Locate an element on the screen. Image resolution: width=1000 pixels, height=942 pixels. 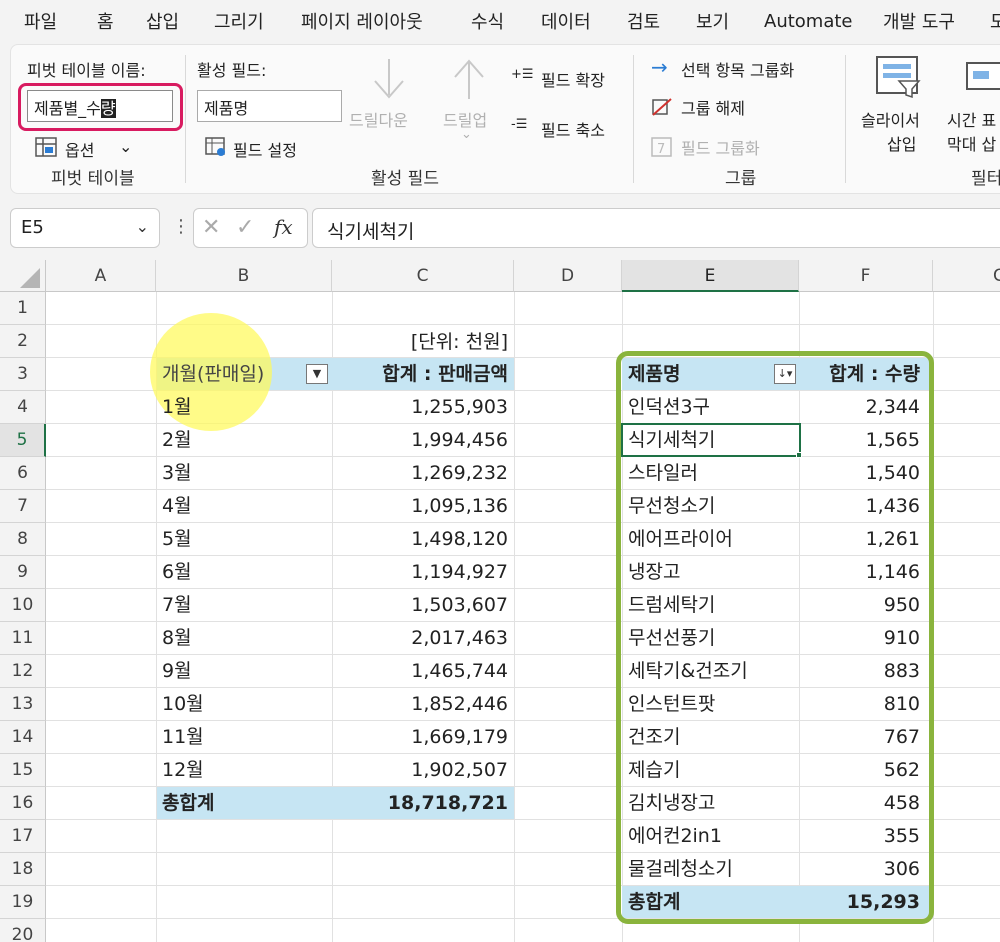
column-header-b: B is located at coordinates (244, 276).